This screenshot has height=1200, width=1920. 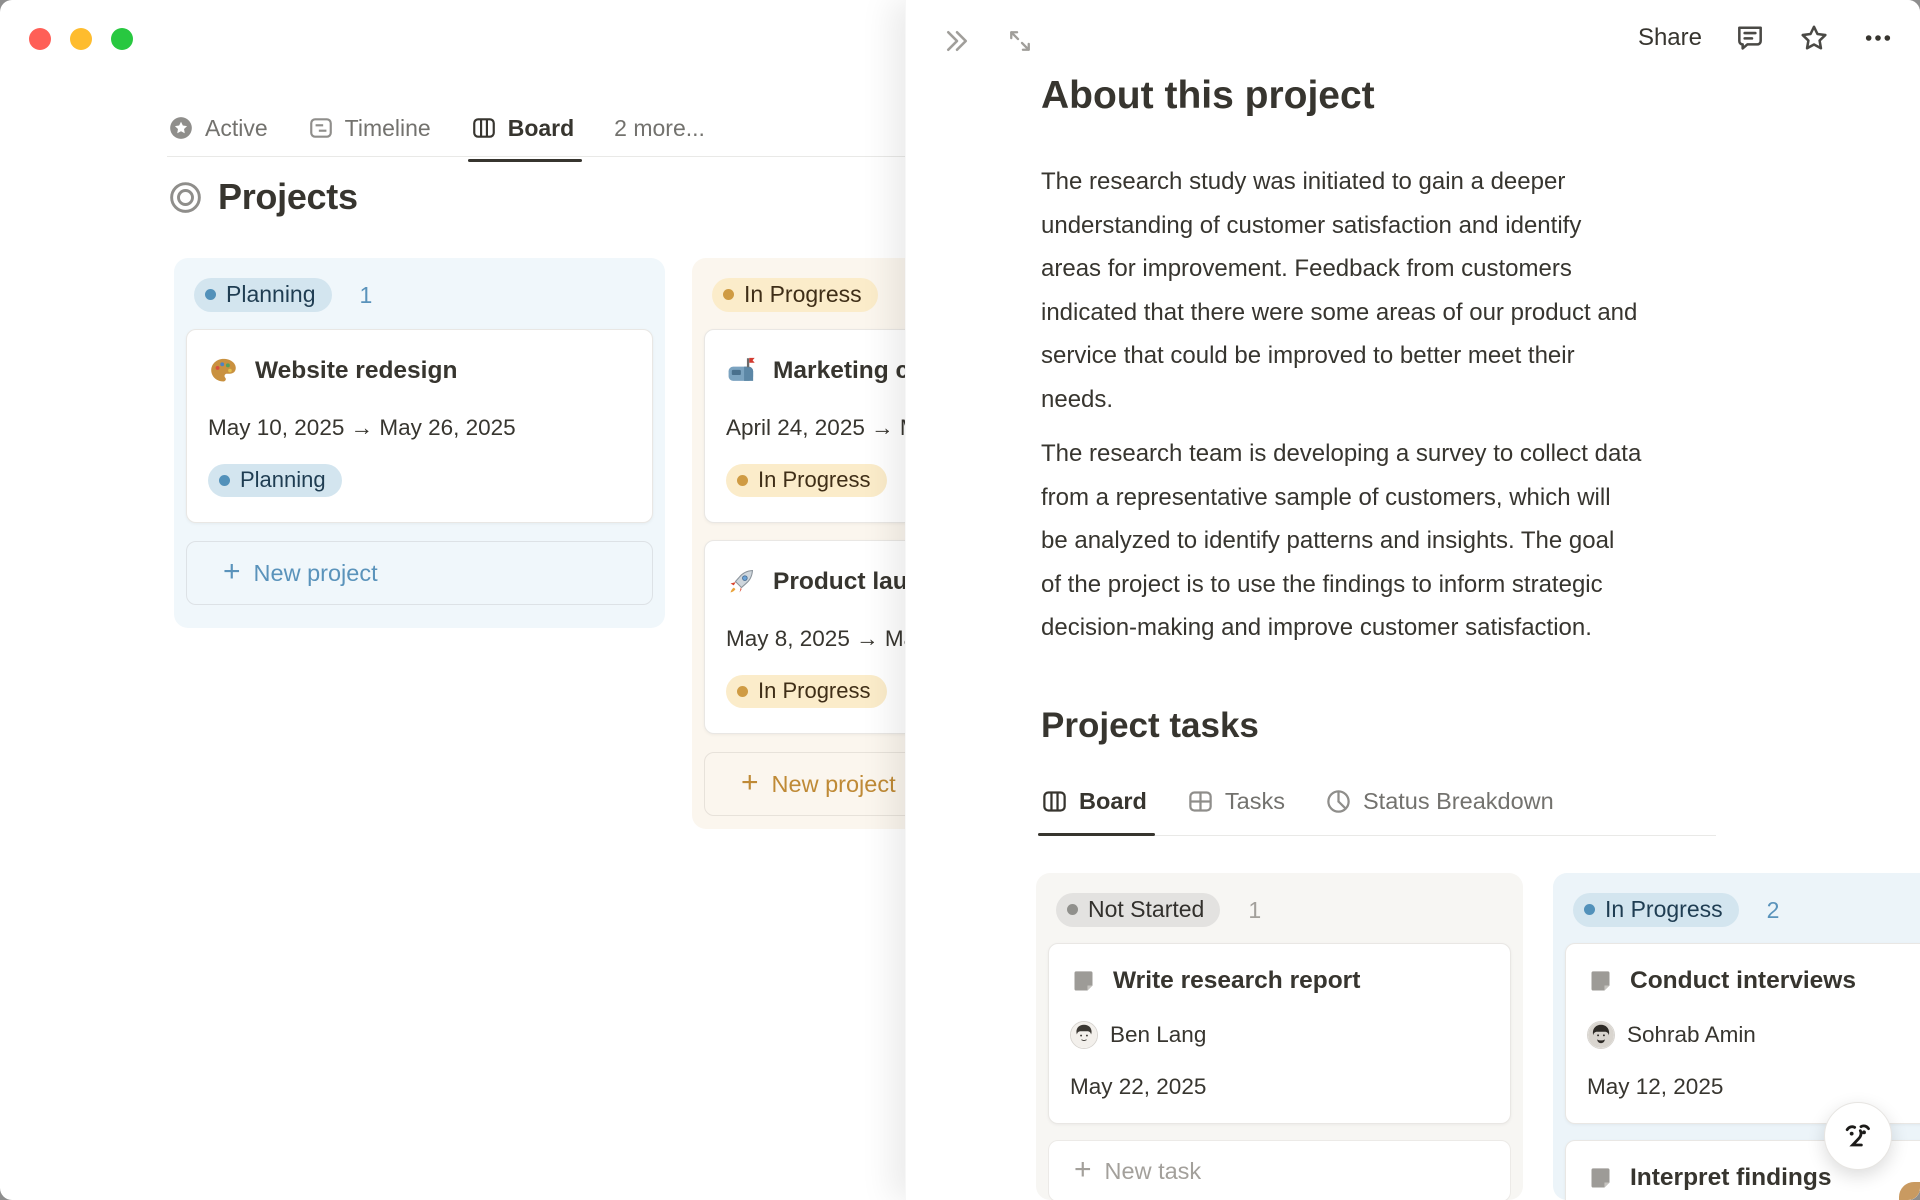 I want to click on card-title: Conduct interviews, so click(x=1743, y=980).